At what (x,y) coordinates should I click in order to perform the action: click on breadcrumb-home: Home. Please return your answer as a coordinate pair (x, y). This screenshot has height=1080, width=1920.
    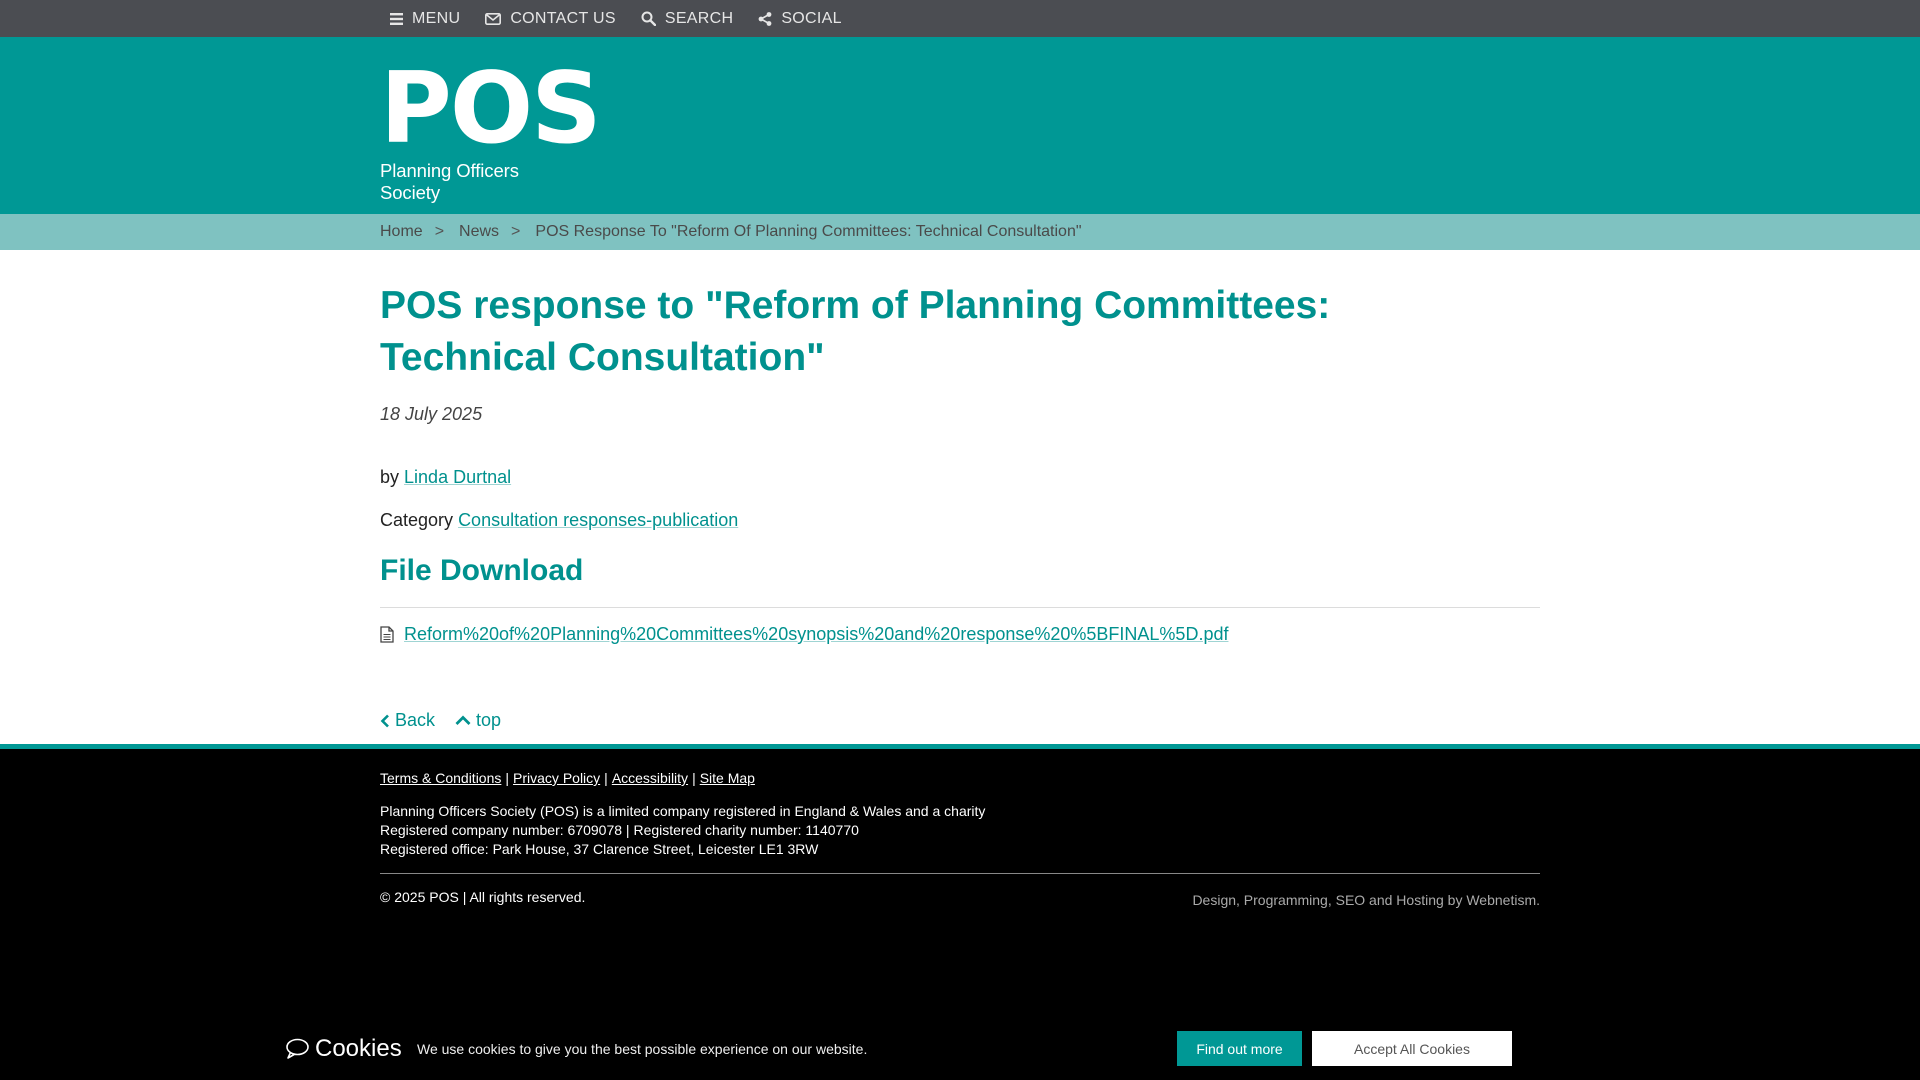
    Looking at the image, I should click on (401, 232).